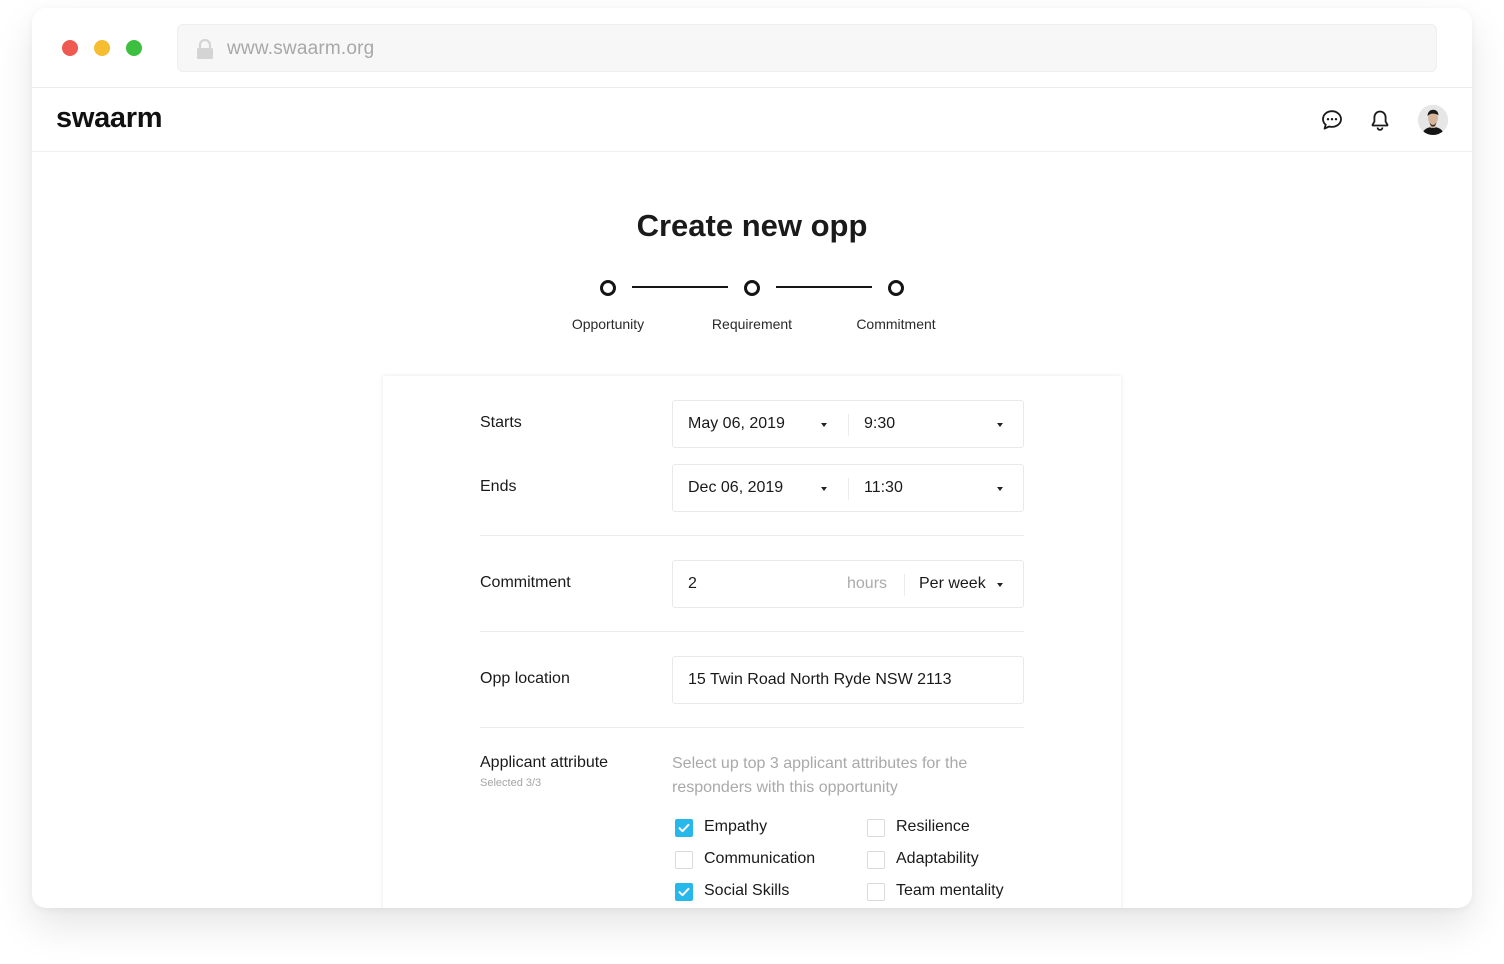 The height and width of the screenshot is (964, 1504). I want to click on commitment-period-select: Per week, so click(964, 584).